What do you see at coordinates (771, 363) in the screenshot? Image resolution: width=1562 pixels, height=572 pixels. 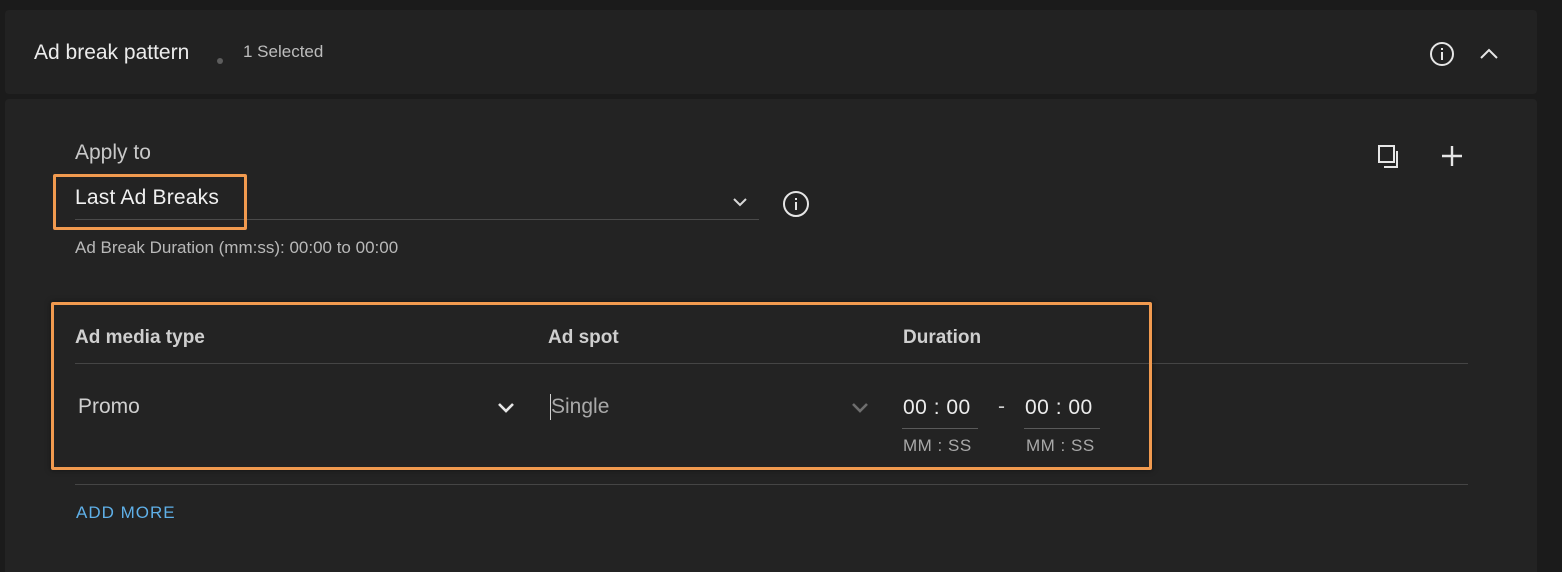 I see `table-header-divider` at bounding box center [771, 363].